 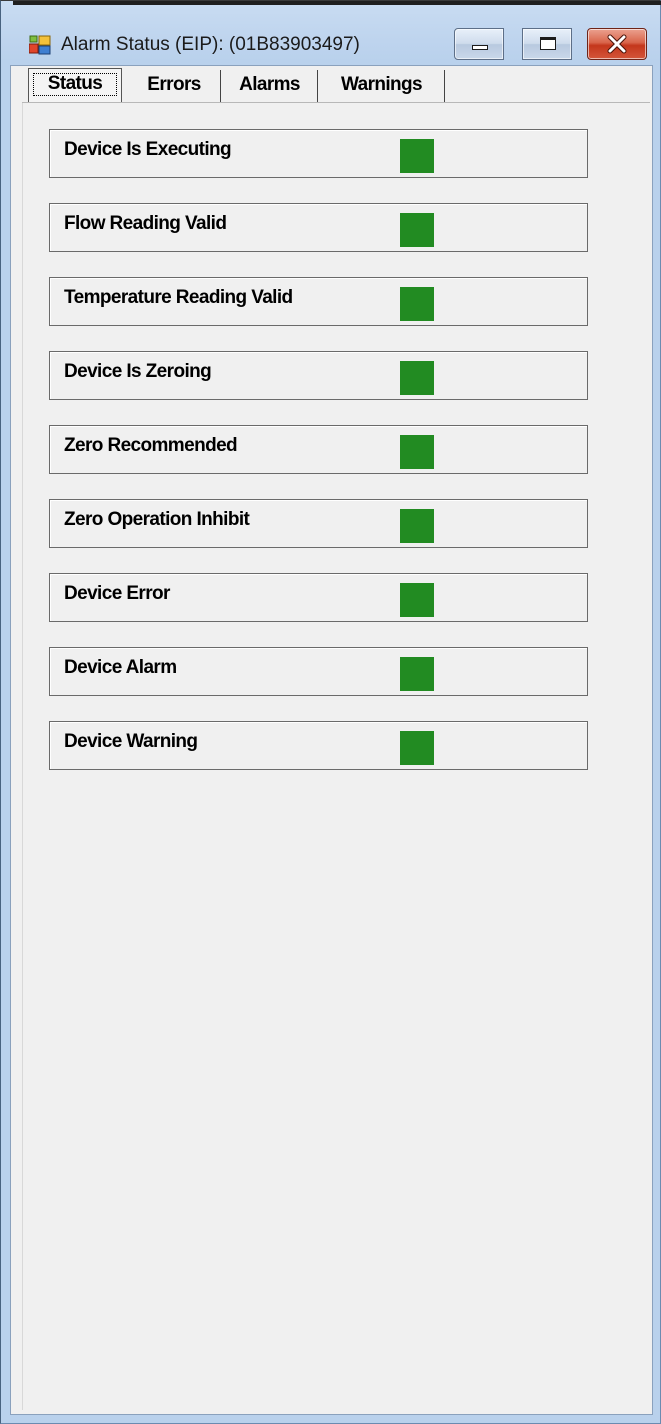 I want to click on status-label: Device Is Executing, so click(x=148, y=149).